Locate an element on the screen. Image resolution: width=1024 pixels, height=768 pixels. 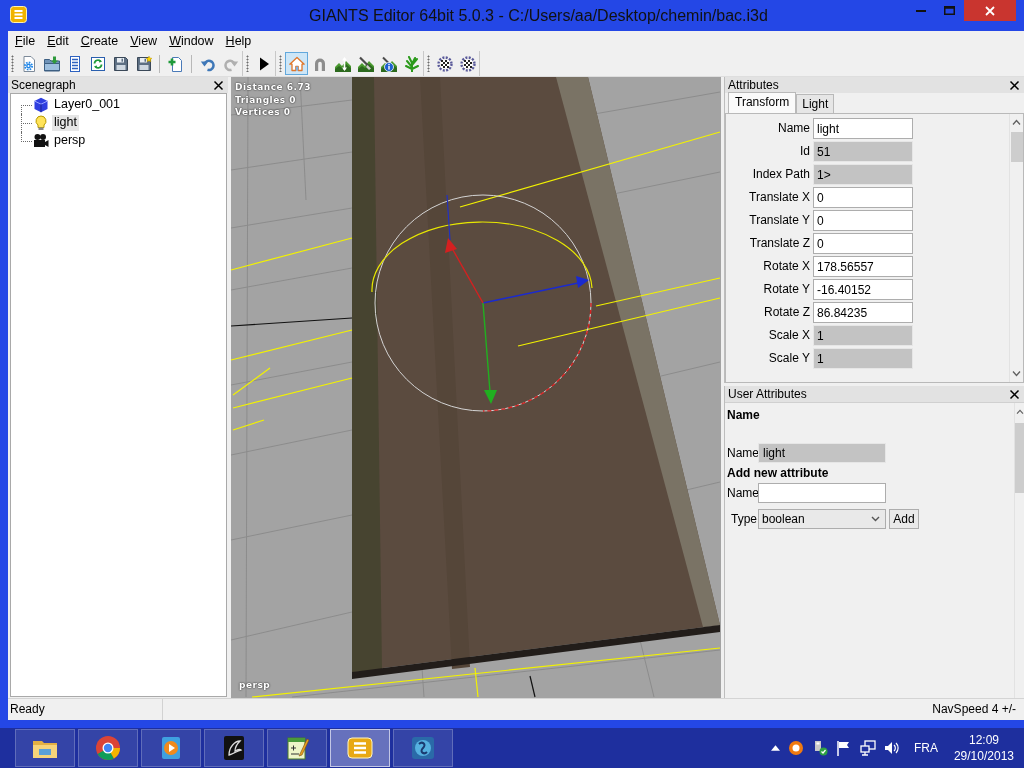
round-logo-icon is located at coordinates (108, 748).